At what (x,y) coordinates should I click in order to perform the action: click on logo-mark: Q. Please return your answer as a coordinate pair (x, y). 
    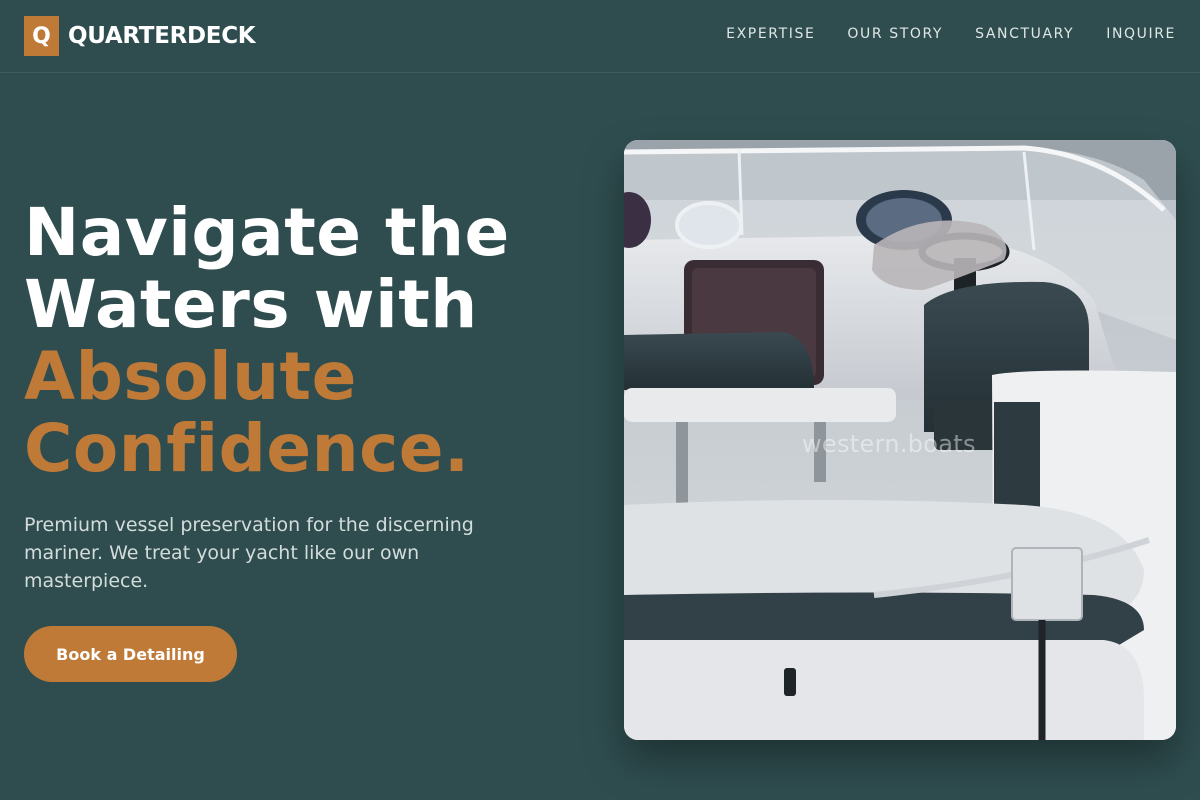
    Looking at the image, I should click on (41, 36).